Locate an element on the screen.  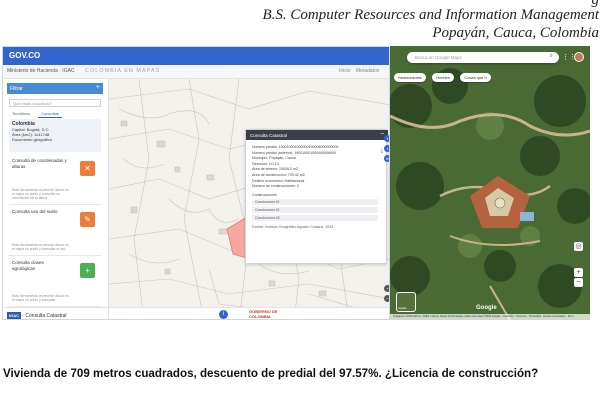
colombia-doc: Documento geográfico is located at coordinates (32, 139).